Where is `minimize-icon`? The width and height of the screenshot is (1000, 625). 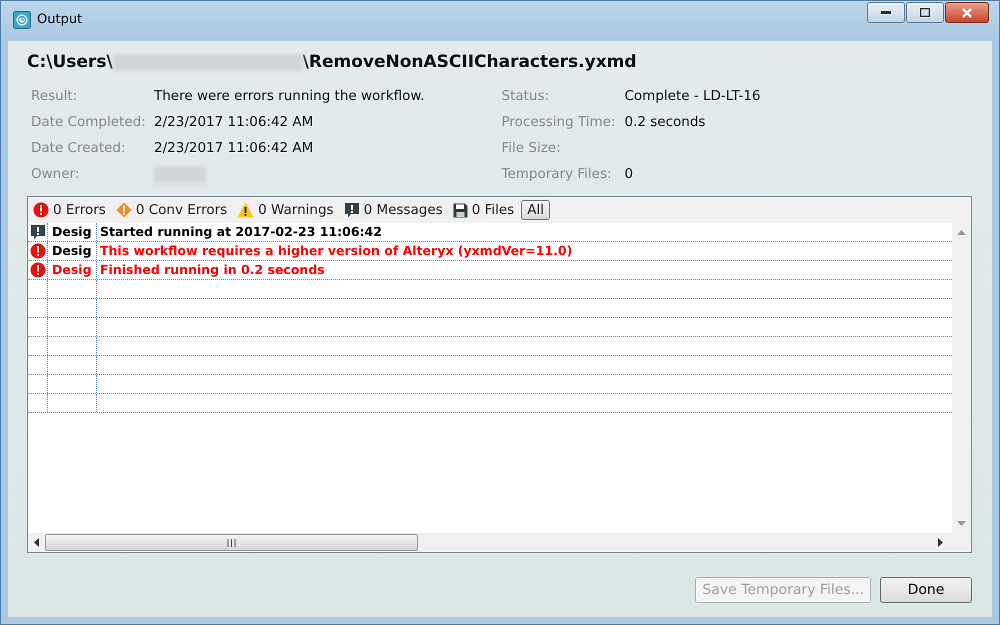 minimize-icon is located at coordinates (886, 12).